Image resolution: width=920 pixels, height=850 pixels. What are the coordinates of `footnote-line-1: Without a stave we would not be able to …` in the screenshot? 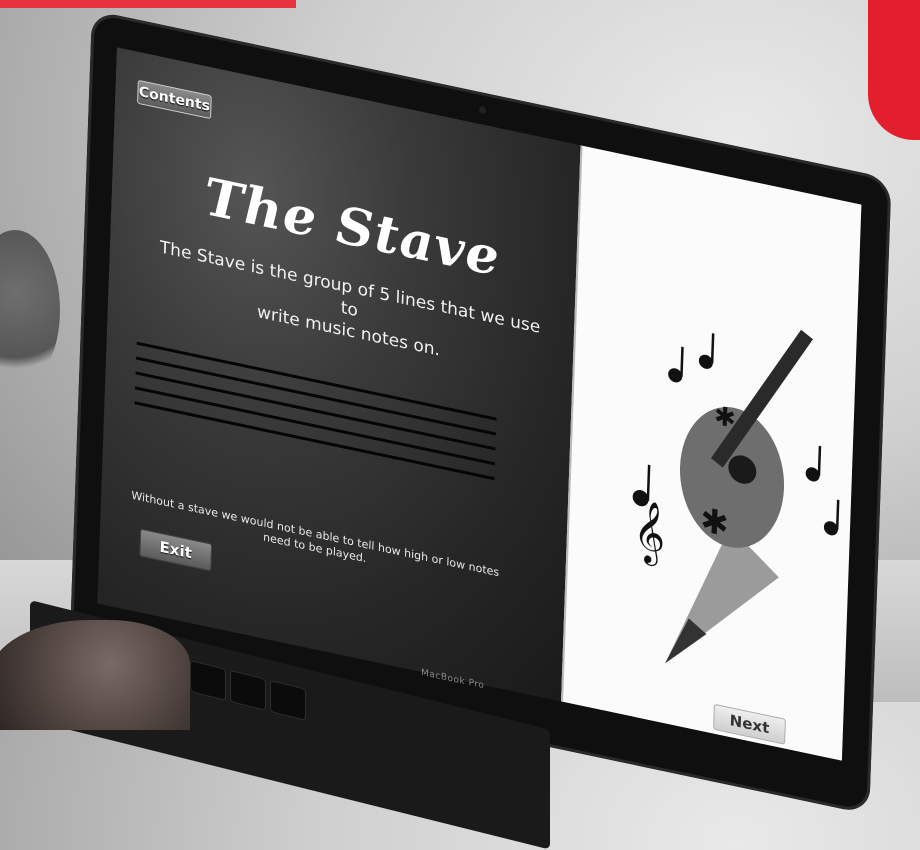 It's located at (315, 534).